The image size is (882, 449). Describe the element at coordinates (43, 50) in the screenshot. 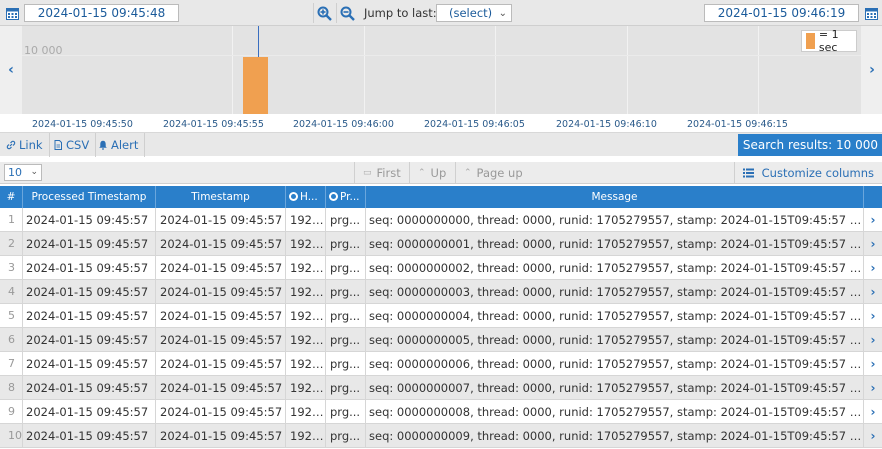

I see `y-axis-label: 10 000` at that location.